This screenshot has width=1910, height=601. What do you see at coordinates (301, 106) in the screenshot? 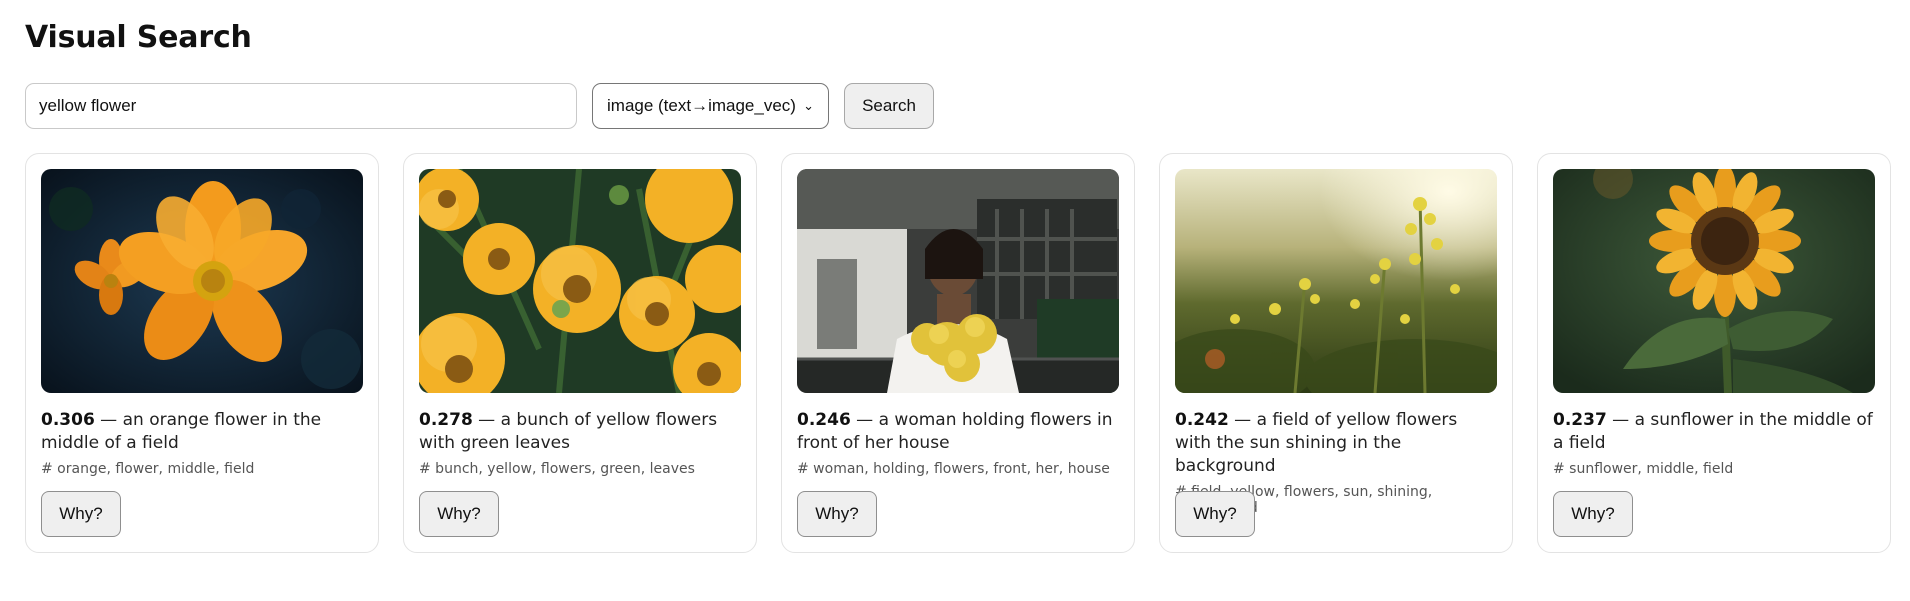
I see `search-input` at bounding box center [301, 106].